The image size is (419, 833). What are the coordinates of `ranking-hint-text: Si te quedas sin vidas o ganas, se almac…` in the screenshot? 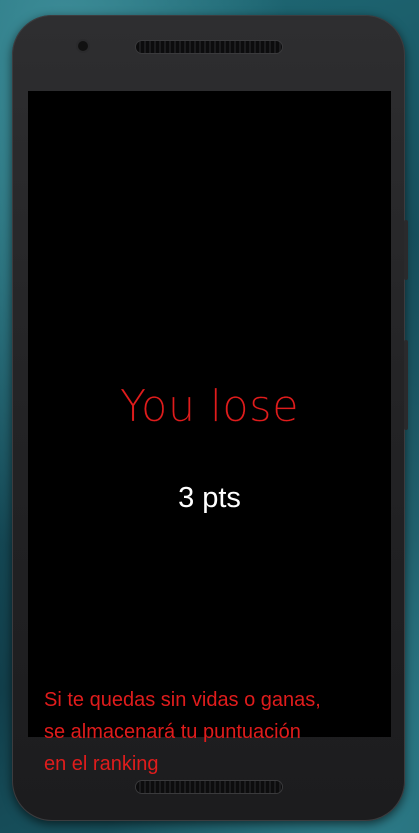 It's located at (214, 732).